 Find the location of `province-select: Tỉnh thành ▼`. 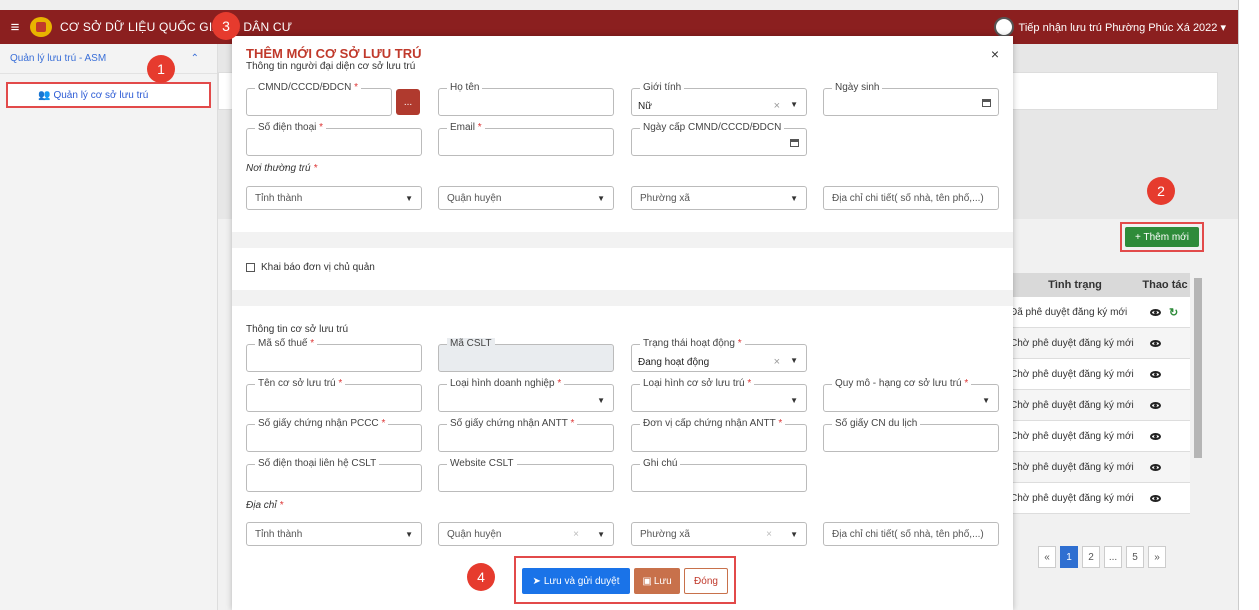

province-select: Tỉnh thành ▼ is located at coordinates (334, 198).